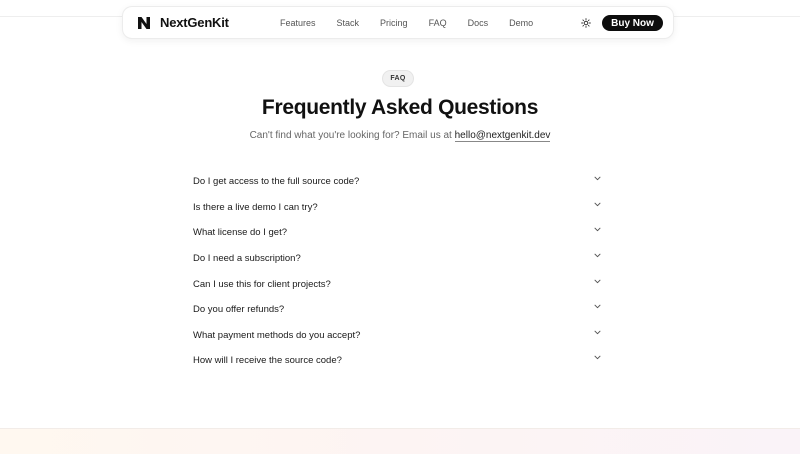  I want to click on buy-now-button: Buy Now, so click(632, 23).